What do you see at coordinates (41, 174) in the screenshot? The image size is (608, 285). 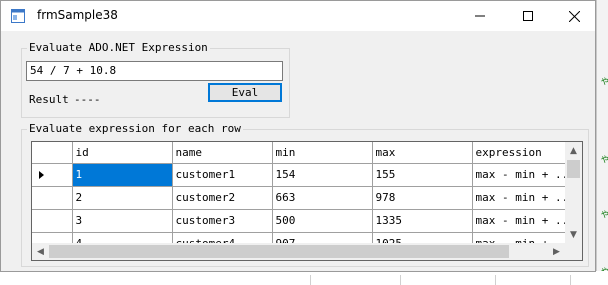 I see `current-row-arrow-icon` at bounding box center [41, 174].